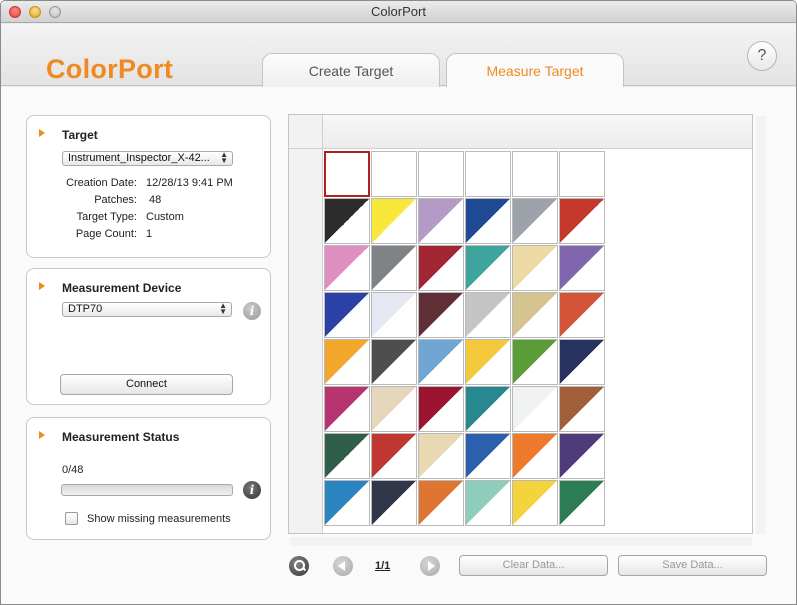 The height and width of the screenshot is (605, 797). What do you see at coordinates (159, 519) in the screenshot?
I see `show-missing-label: Show missing measurements` at bounding box center [159, 519].